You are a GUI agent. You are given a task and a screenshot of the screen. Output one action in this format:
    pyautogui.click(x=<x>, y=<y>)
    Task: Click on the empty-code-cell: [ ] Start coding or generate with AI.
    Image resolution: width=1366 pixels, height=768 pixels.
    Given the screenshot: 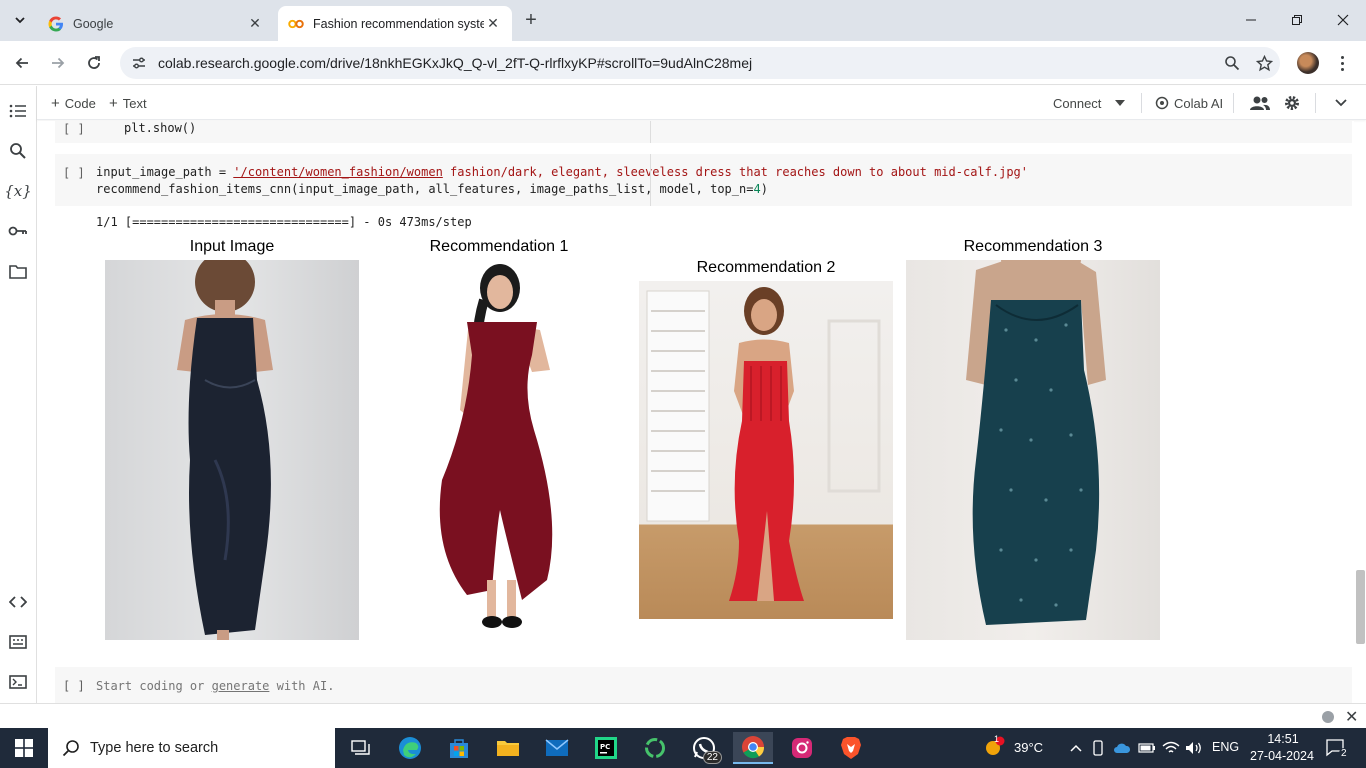 What is the action you would take?
    pyautogui.click(x=703, y=685)
    